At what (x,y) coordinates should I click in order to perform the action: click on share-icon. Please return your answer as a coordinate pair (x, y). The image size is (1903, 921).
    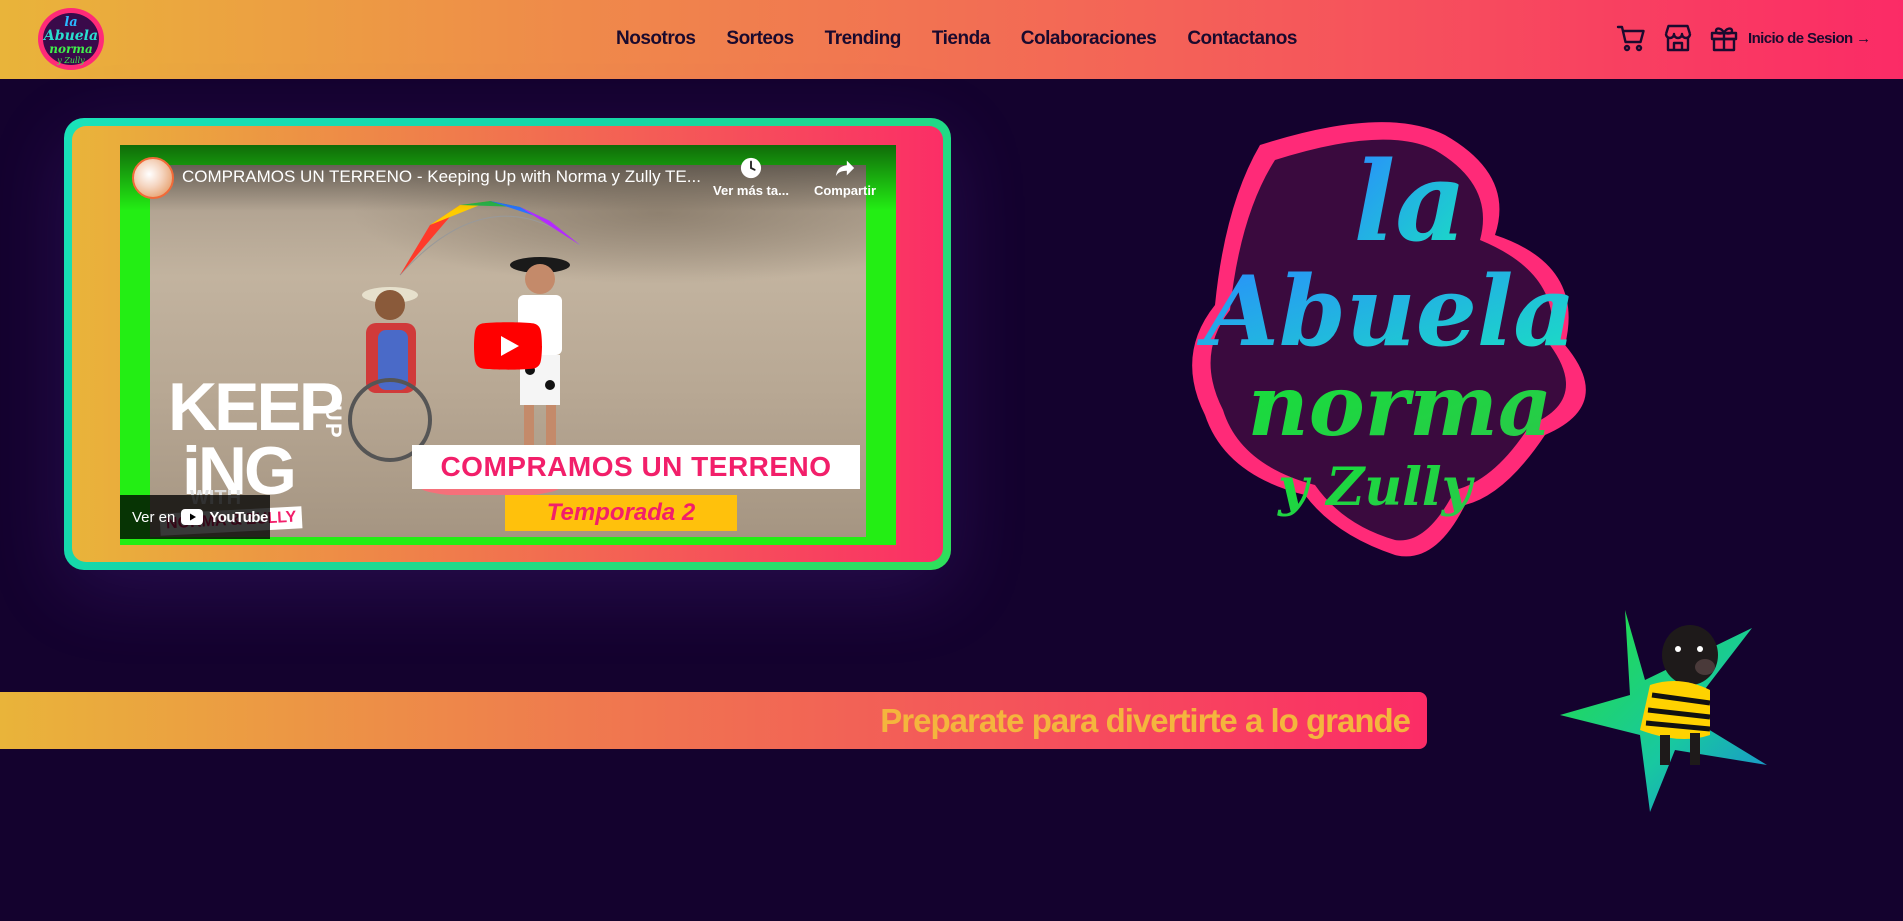
    Looking at the image, I should click on (845, 168).